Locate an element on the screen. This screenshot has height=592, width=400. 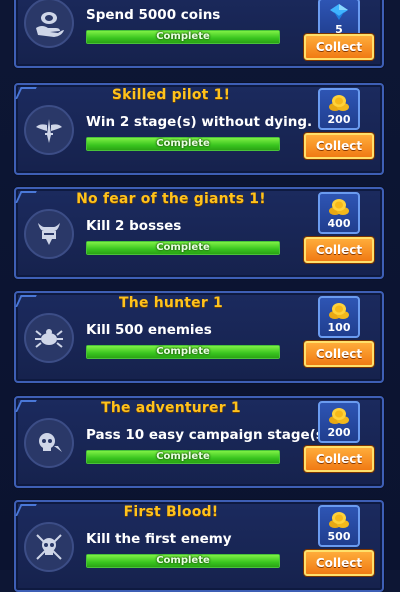
coins-hand-icon is located at coordinates (49, 24).